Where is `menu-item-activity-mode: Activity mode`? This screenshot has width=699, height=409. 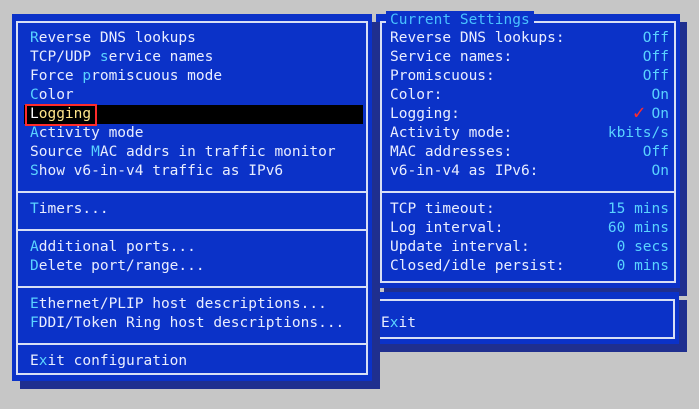 menu-item-activity-mode: Activity mode is located at coordinates (87, 133).